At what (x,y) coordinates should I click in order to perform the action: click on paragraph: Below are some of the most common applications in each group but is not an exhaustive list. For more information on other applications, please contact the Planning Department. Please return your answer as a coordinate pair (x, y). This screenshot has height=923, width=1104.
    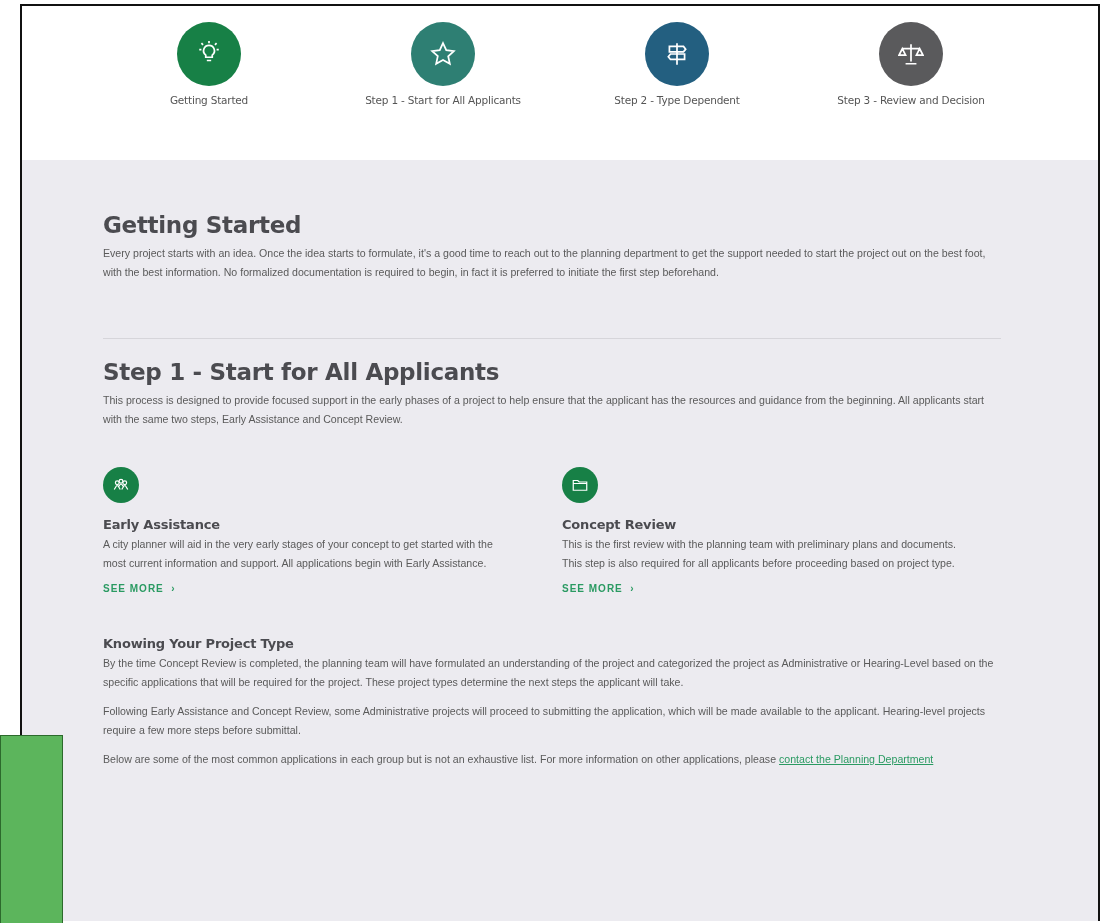
    Looking at the image, I should click on (519, 759).